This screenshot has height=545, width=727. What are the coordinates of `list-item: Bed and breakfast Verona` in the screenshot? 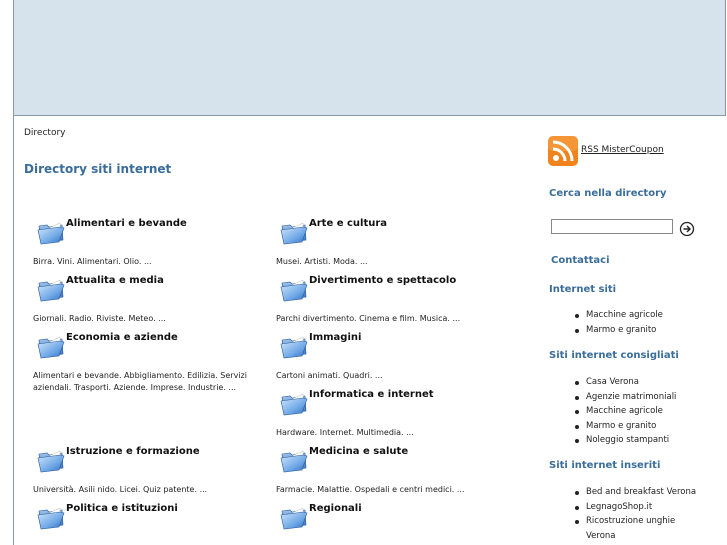 It's located at (634, 492).